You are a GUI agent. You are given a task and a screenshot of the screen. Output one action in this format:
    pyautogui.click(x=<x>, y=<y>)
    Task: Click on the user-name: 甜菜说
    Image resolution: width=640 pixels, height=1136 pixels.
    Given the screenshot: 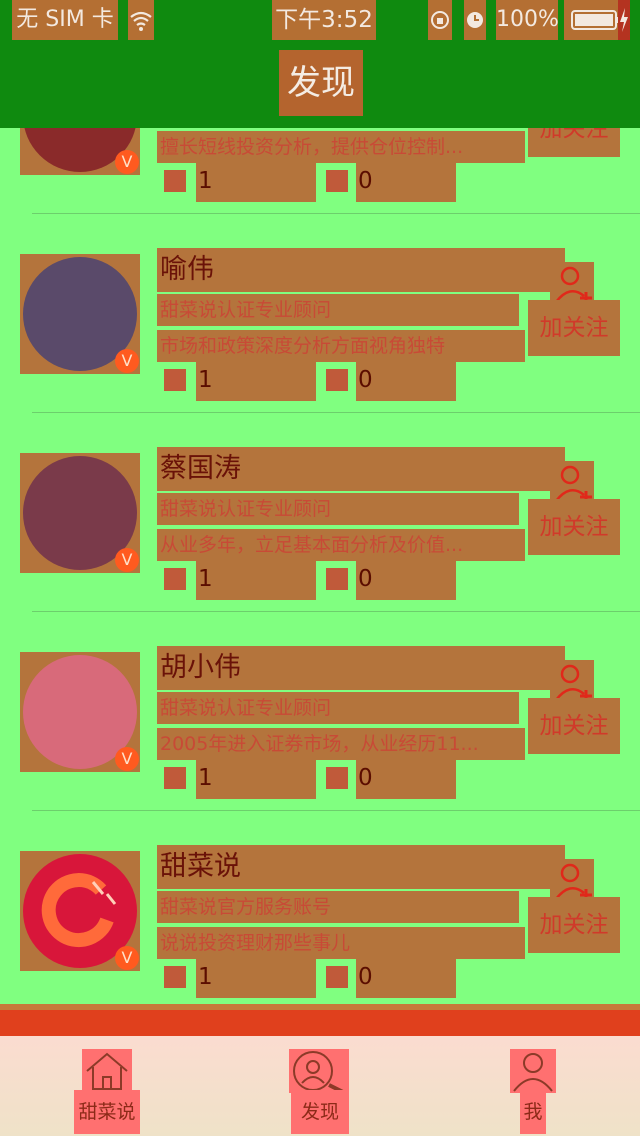 What is the action you would take?
    pyautogui.click(x=361, y=867)
    